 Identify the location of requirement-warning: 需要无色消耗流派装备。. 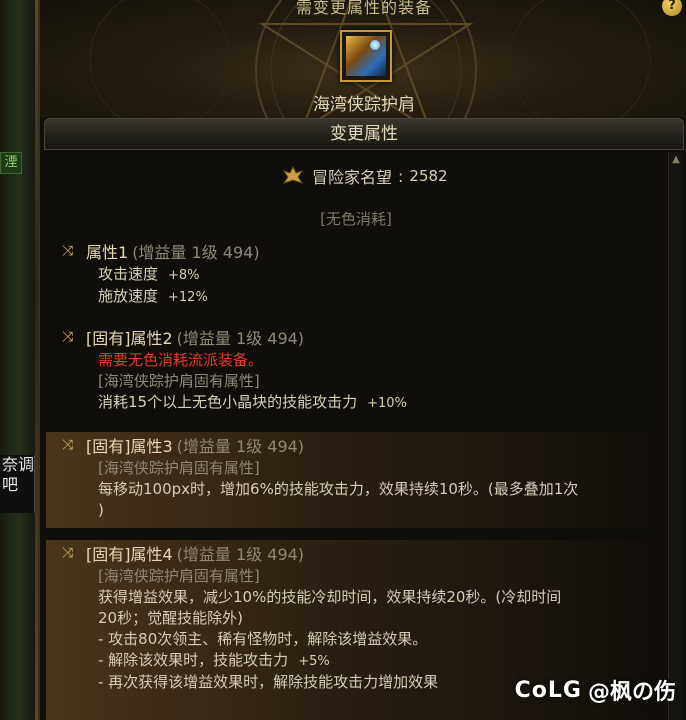
(181, 360).